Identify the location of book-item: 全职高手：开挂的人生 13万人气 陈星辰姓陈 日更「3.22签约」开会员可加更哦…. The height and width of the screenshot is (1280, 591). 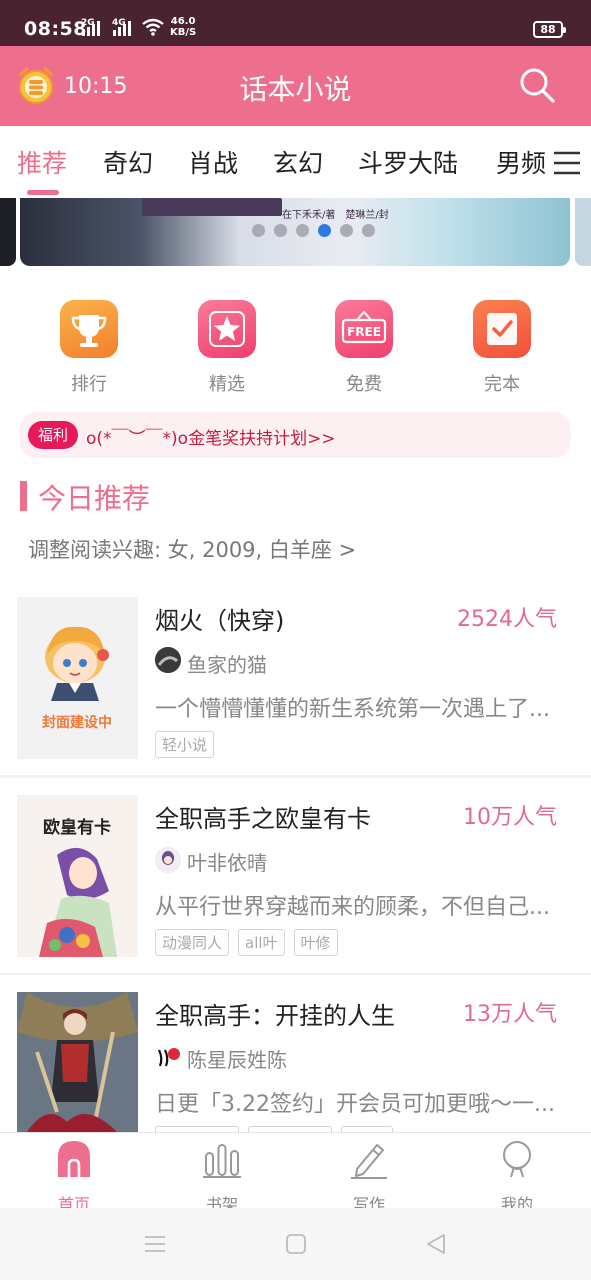
(295, 1062).